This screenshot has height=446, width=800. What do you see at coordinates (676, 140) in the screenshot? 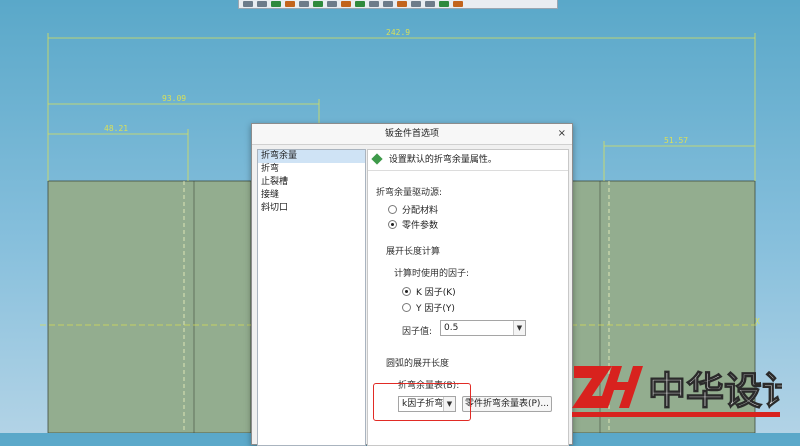
I see `dim-right-text: 51.57` at bounding box center [676, 140].